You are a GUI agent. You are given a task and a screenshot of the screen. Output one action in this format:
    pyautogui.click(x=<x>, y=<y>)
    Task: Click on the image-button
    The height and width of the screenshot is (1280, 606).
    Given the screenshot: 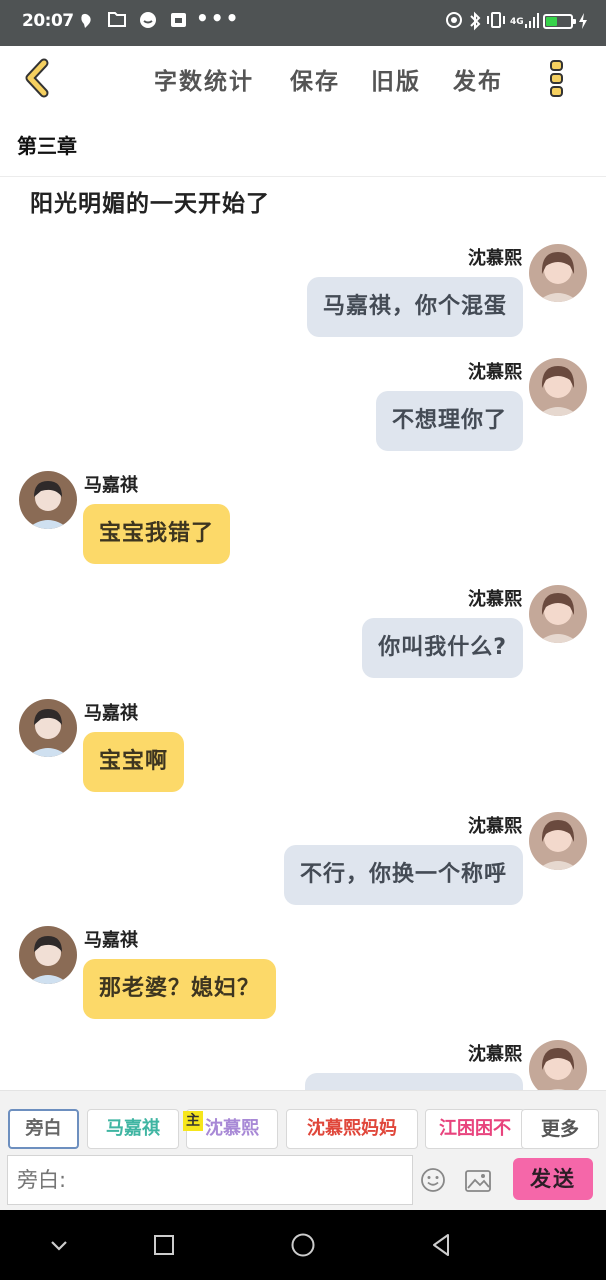 What is the action you would take?
    pyautogui.click(x=478, y=1181)
    